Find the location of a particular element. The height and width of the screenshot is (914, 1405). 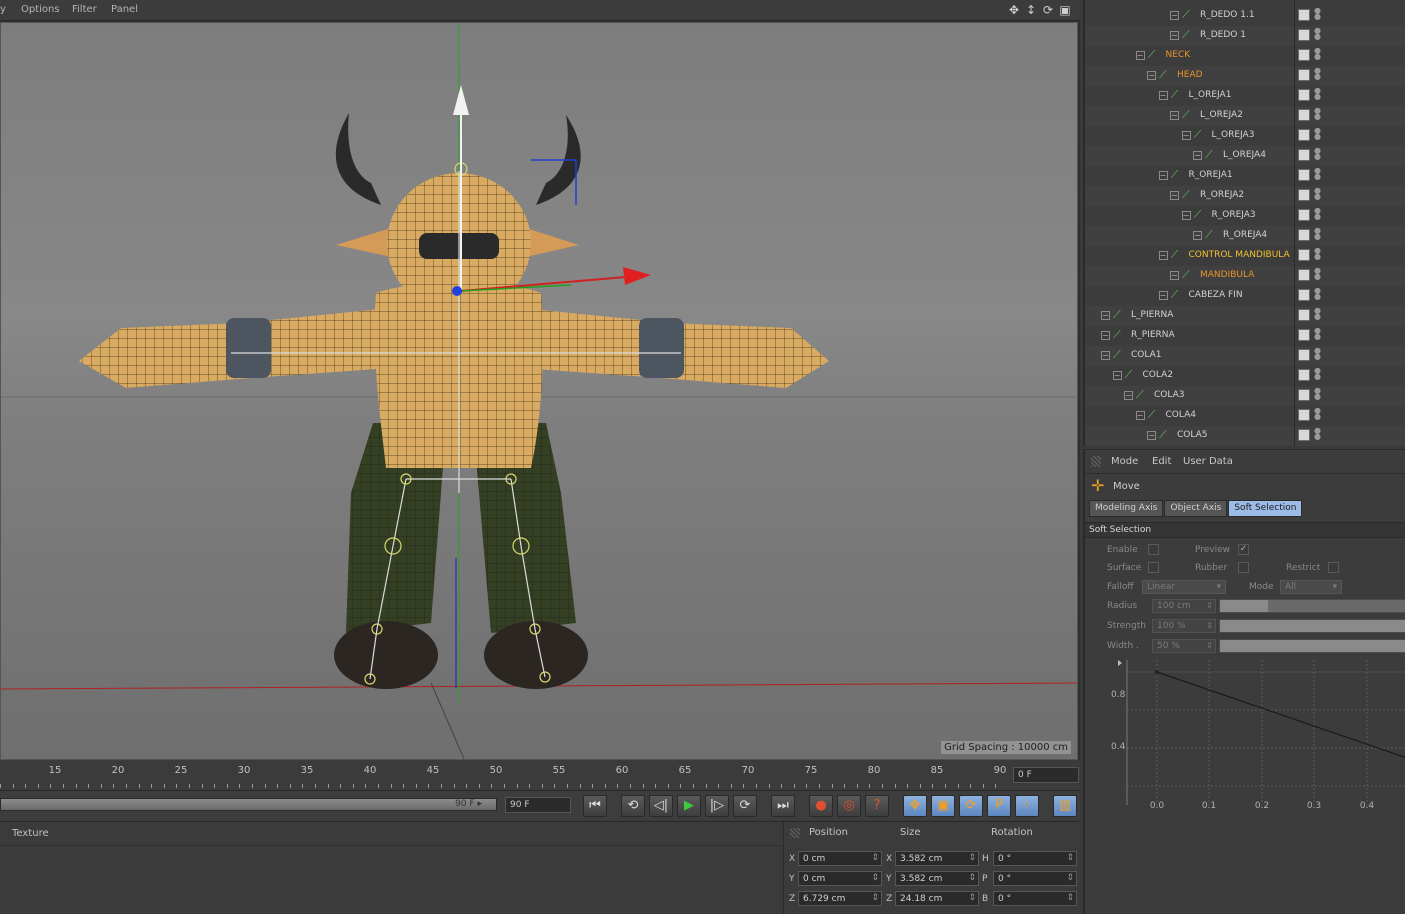

menu-edit: Edit is located at coordinates (1161, 461).